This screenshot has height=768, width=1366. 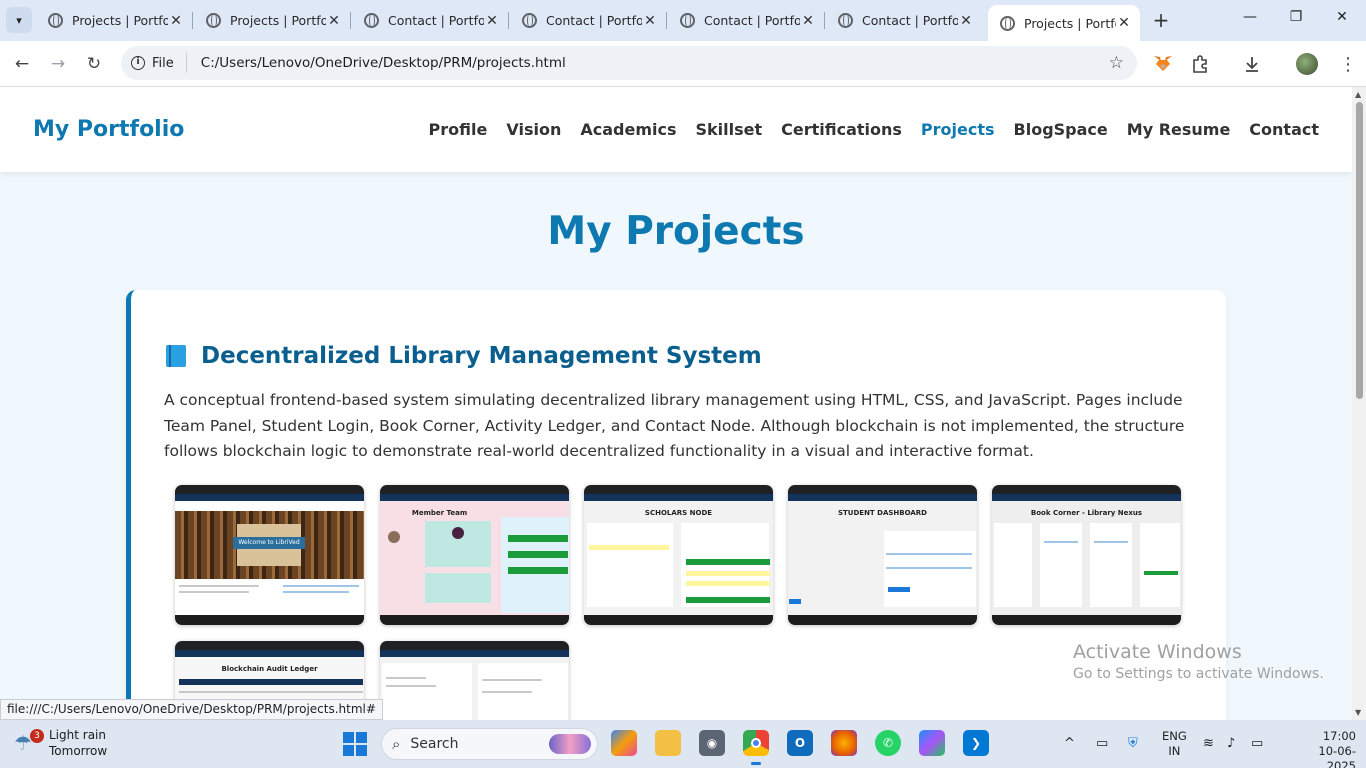 I want to click on profile-avatar, so click(x=1307, y=64).